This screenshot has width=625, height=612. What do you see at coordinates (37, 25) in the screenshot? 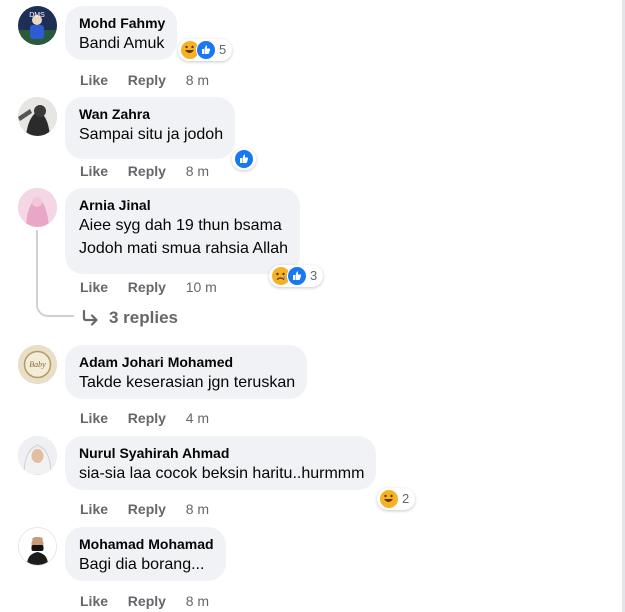
I see `avatar: DMS` at bounding box center [37, 25].